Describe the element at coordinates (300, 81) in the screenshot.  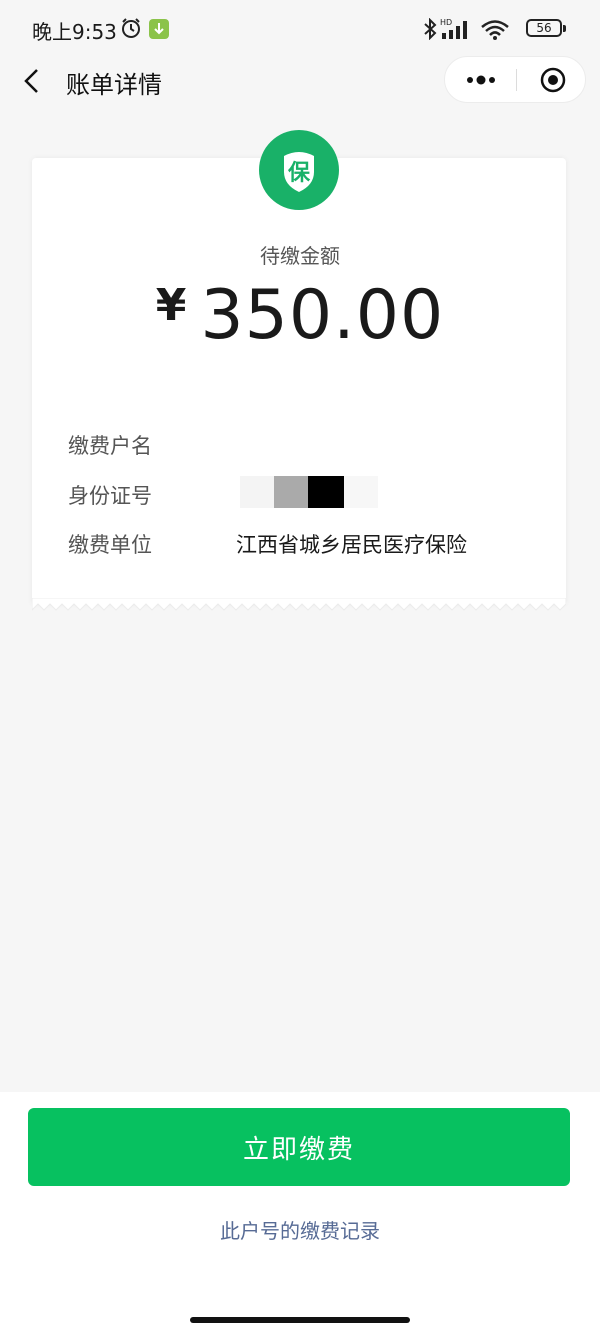
I see `nav-bar: 账单详情` at that location.